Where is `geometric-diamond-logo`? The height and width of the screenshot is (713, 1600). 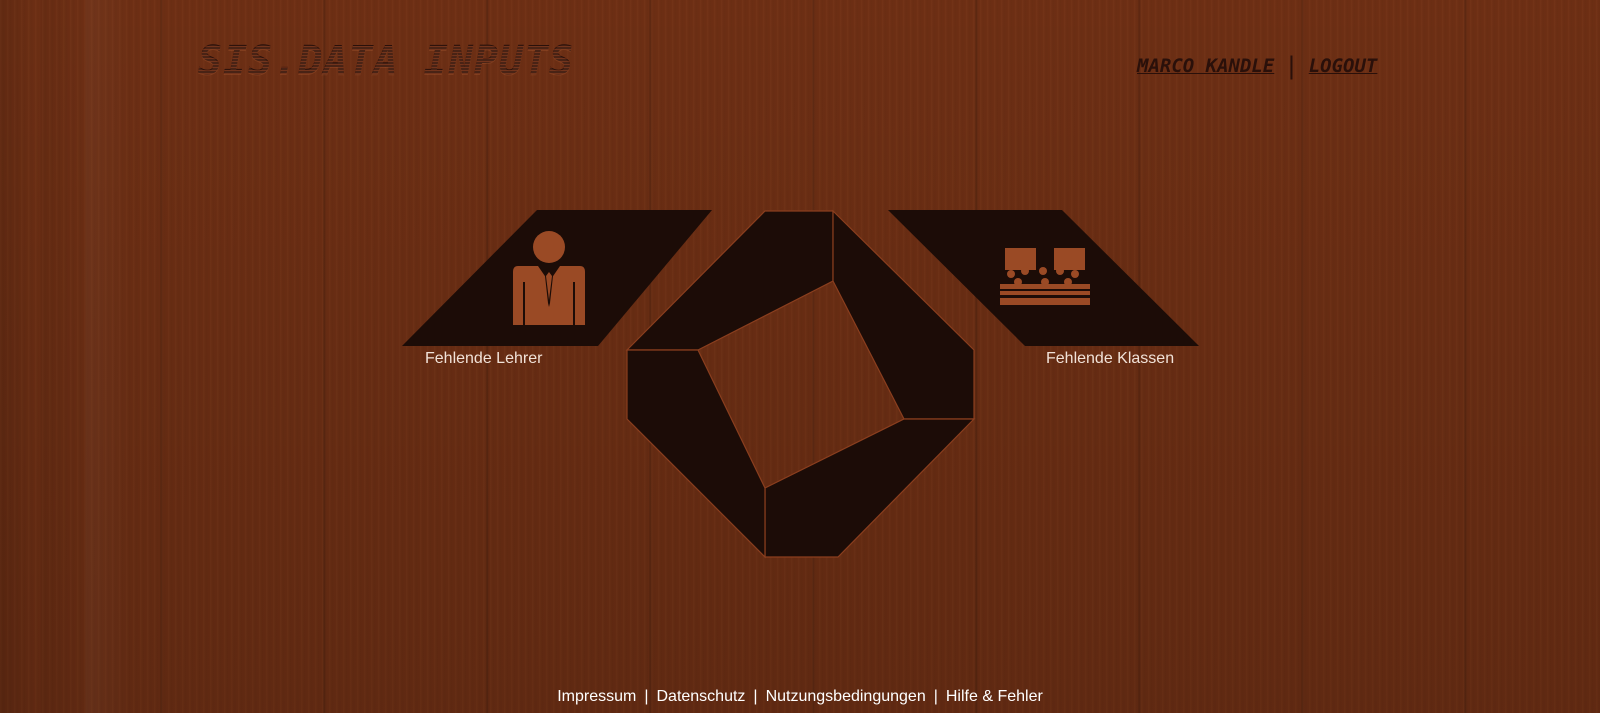 geometric-diamond-logo is located at coordinates (800, 384).